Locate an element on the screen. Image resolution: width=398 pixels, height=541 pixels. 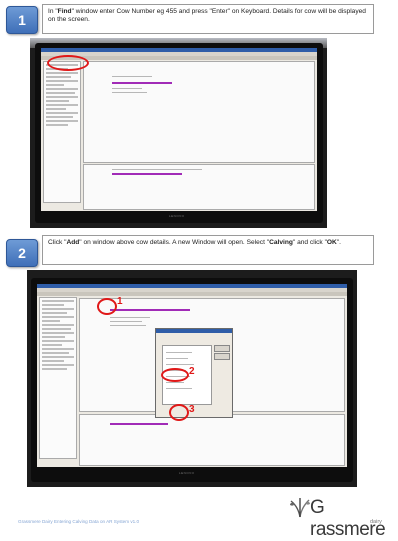
step-2-text-c: " and click " is located at coordinates (309, 242).